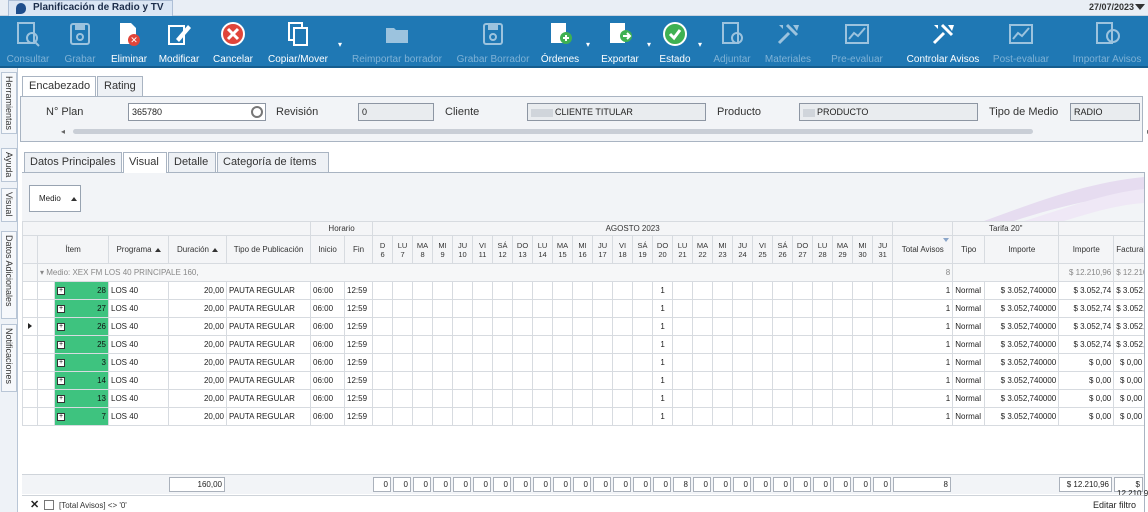 This screenshot has height=512, width=1148. Describe the element at coordinates (81, 344) in the screenshot. I see `item-cell: +25` at that location.